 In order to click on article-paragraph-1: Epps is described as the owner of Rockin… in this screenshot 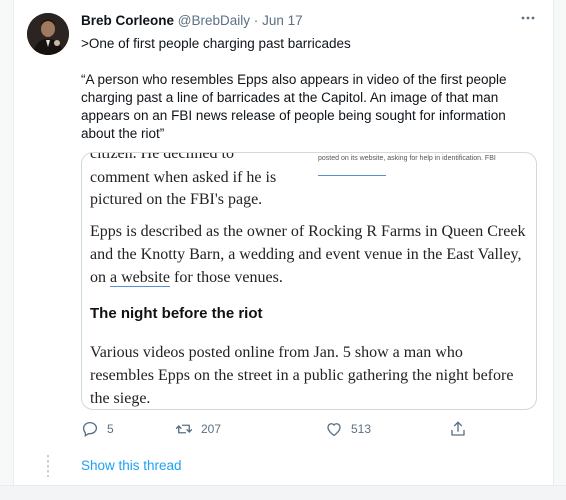, I will do `click(310, 254)`.